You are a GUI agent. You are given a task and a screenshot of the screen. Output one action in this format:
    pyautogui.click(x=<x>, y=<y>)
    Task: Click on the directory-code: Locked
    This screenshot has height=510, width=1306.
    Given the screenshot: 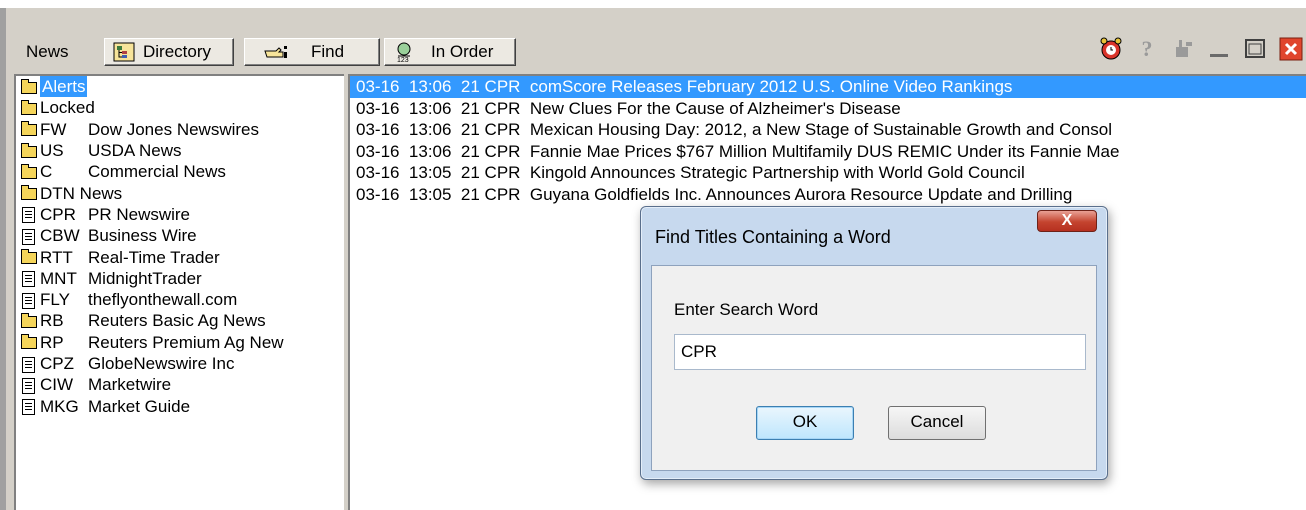 What is the action you would take?
    pyautogui.click(x=67, y=108)
    